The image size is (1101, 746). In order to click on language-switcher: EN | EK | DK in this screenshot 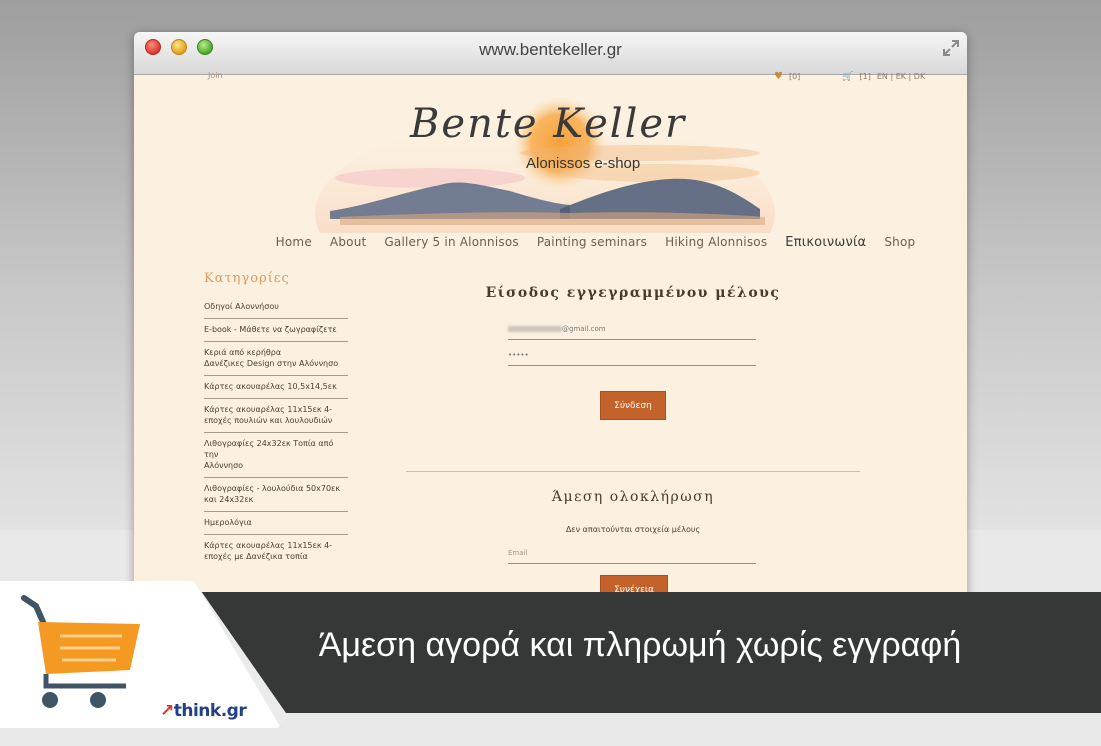, I will do `click(901, 76)`.